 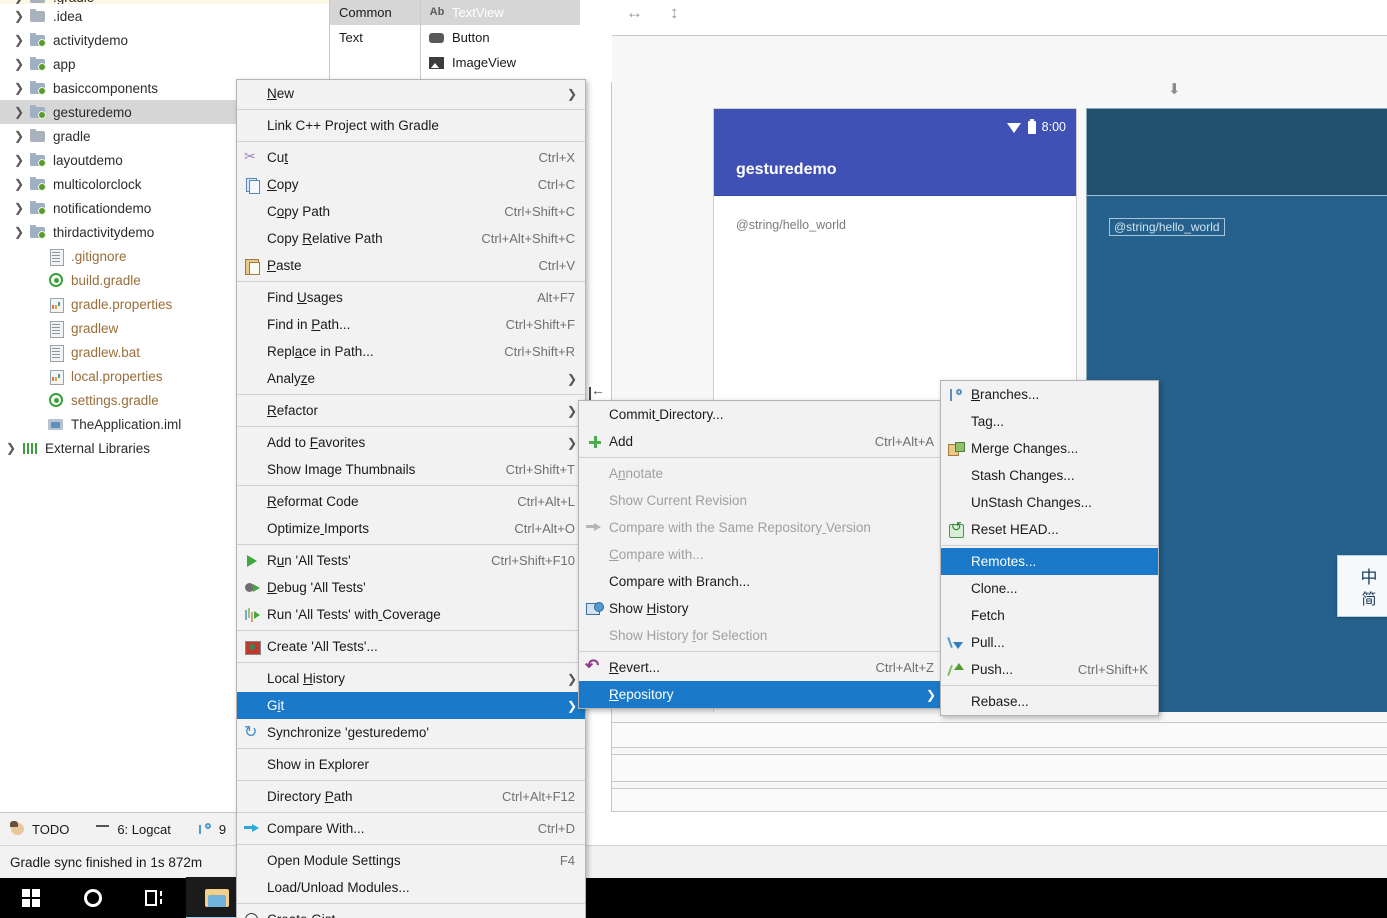 What do you see at coordinates (1362, 586) in the screenshot?
I see `ime-indicator: 中 简` at bounding box center [1362, 586].